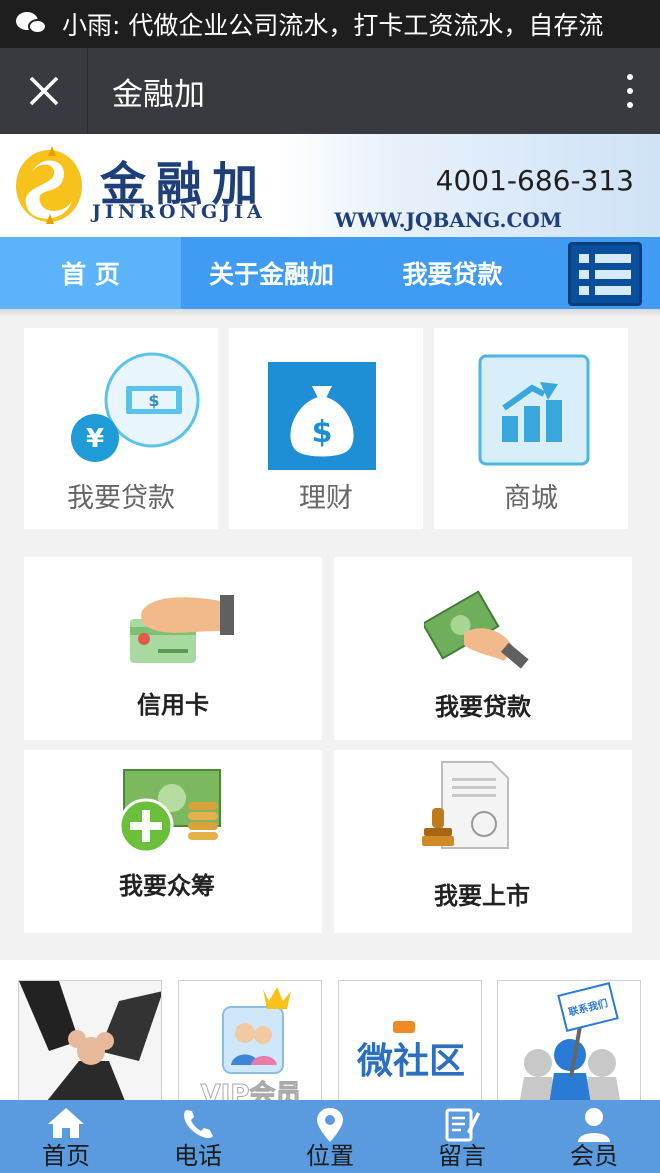 The height and width of the screenshot is (1173, 660). What do you see at coordinates (594, 1136) in the screenshot?
I see `bottom-nav-member: 会员` at bounding box center [594, 1136].